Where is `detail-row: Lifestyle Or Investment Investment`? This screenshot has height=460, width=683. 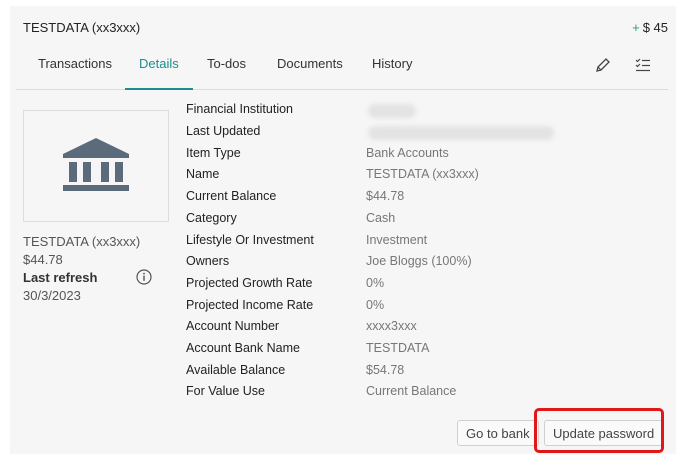 detail-row: Lifestyle Or Investment Investment is located at coordinates (426, 243).